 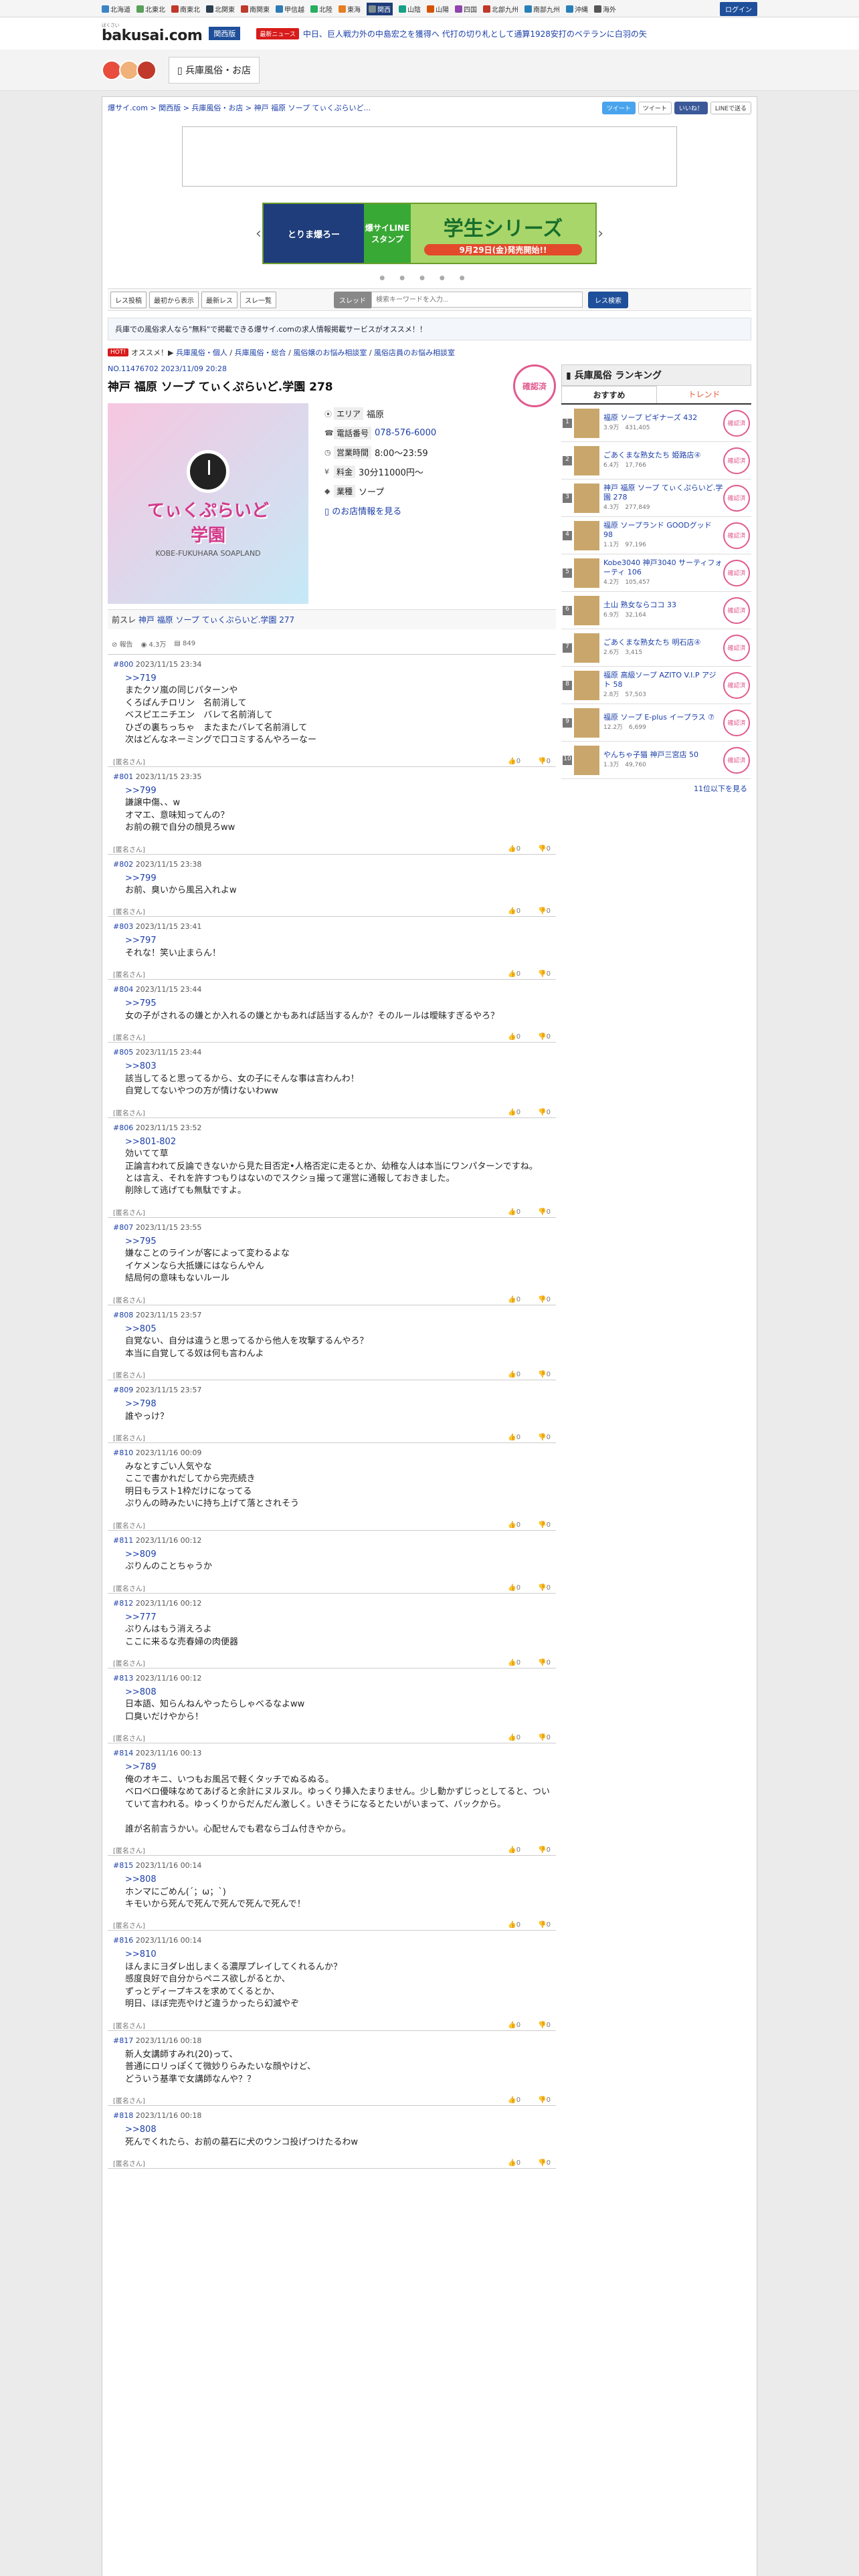 I want to click on reply-anchor-link: >>803, so click(x=141, y=1066).